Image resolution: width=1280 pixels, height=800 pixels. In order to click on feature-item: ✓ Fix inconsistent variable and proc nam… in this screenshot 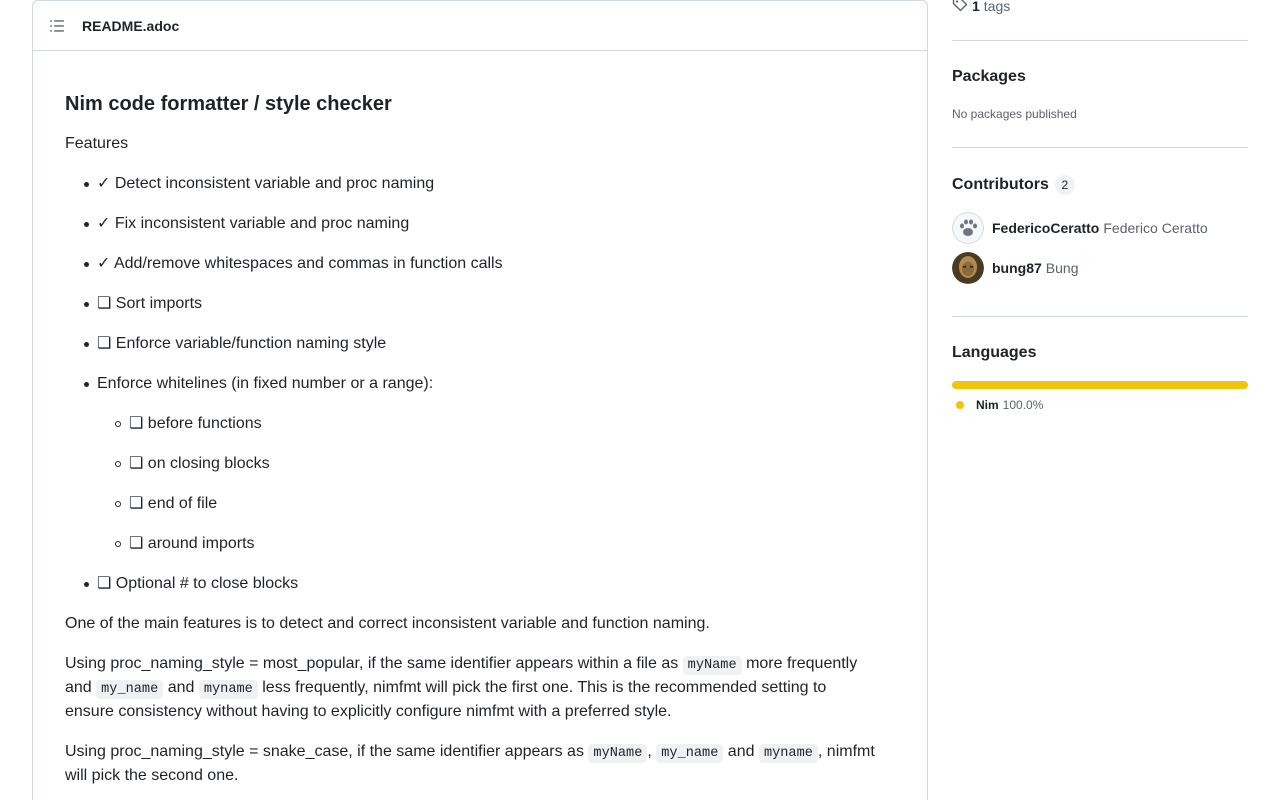, I will do `click(253, 223)`.